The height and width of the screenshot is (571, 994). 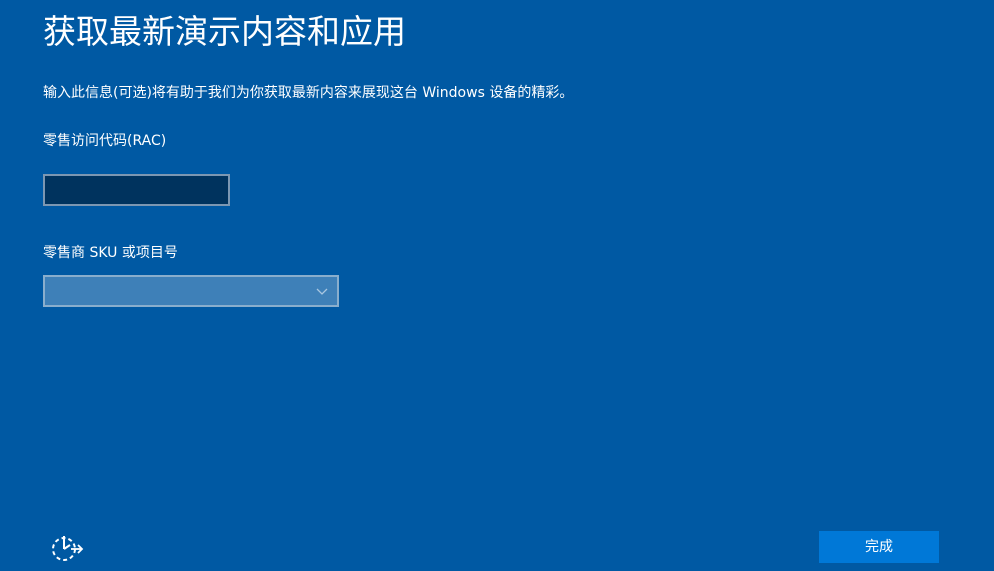 I want to click on page-title: 获取最新演示内容和应用, so click(x=224, y=31).